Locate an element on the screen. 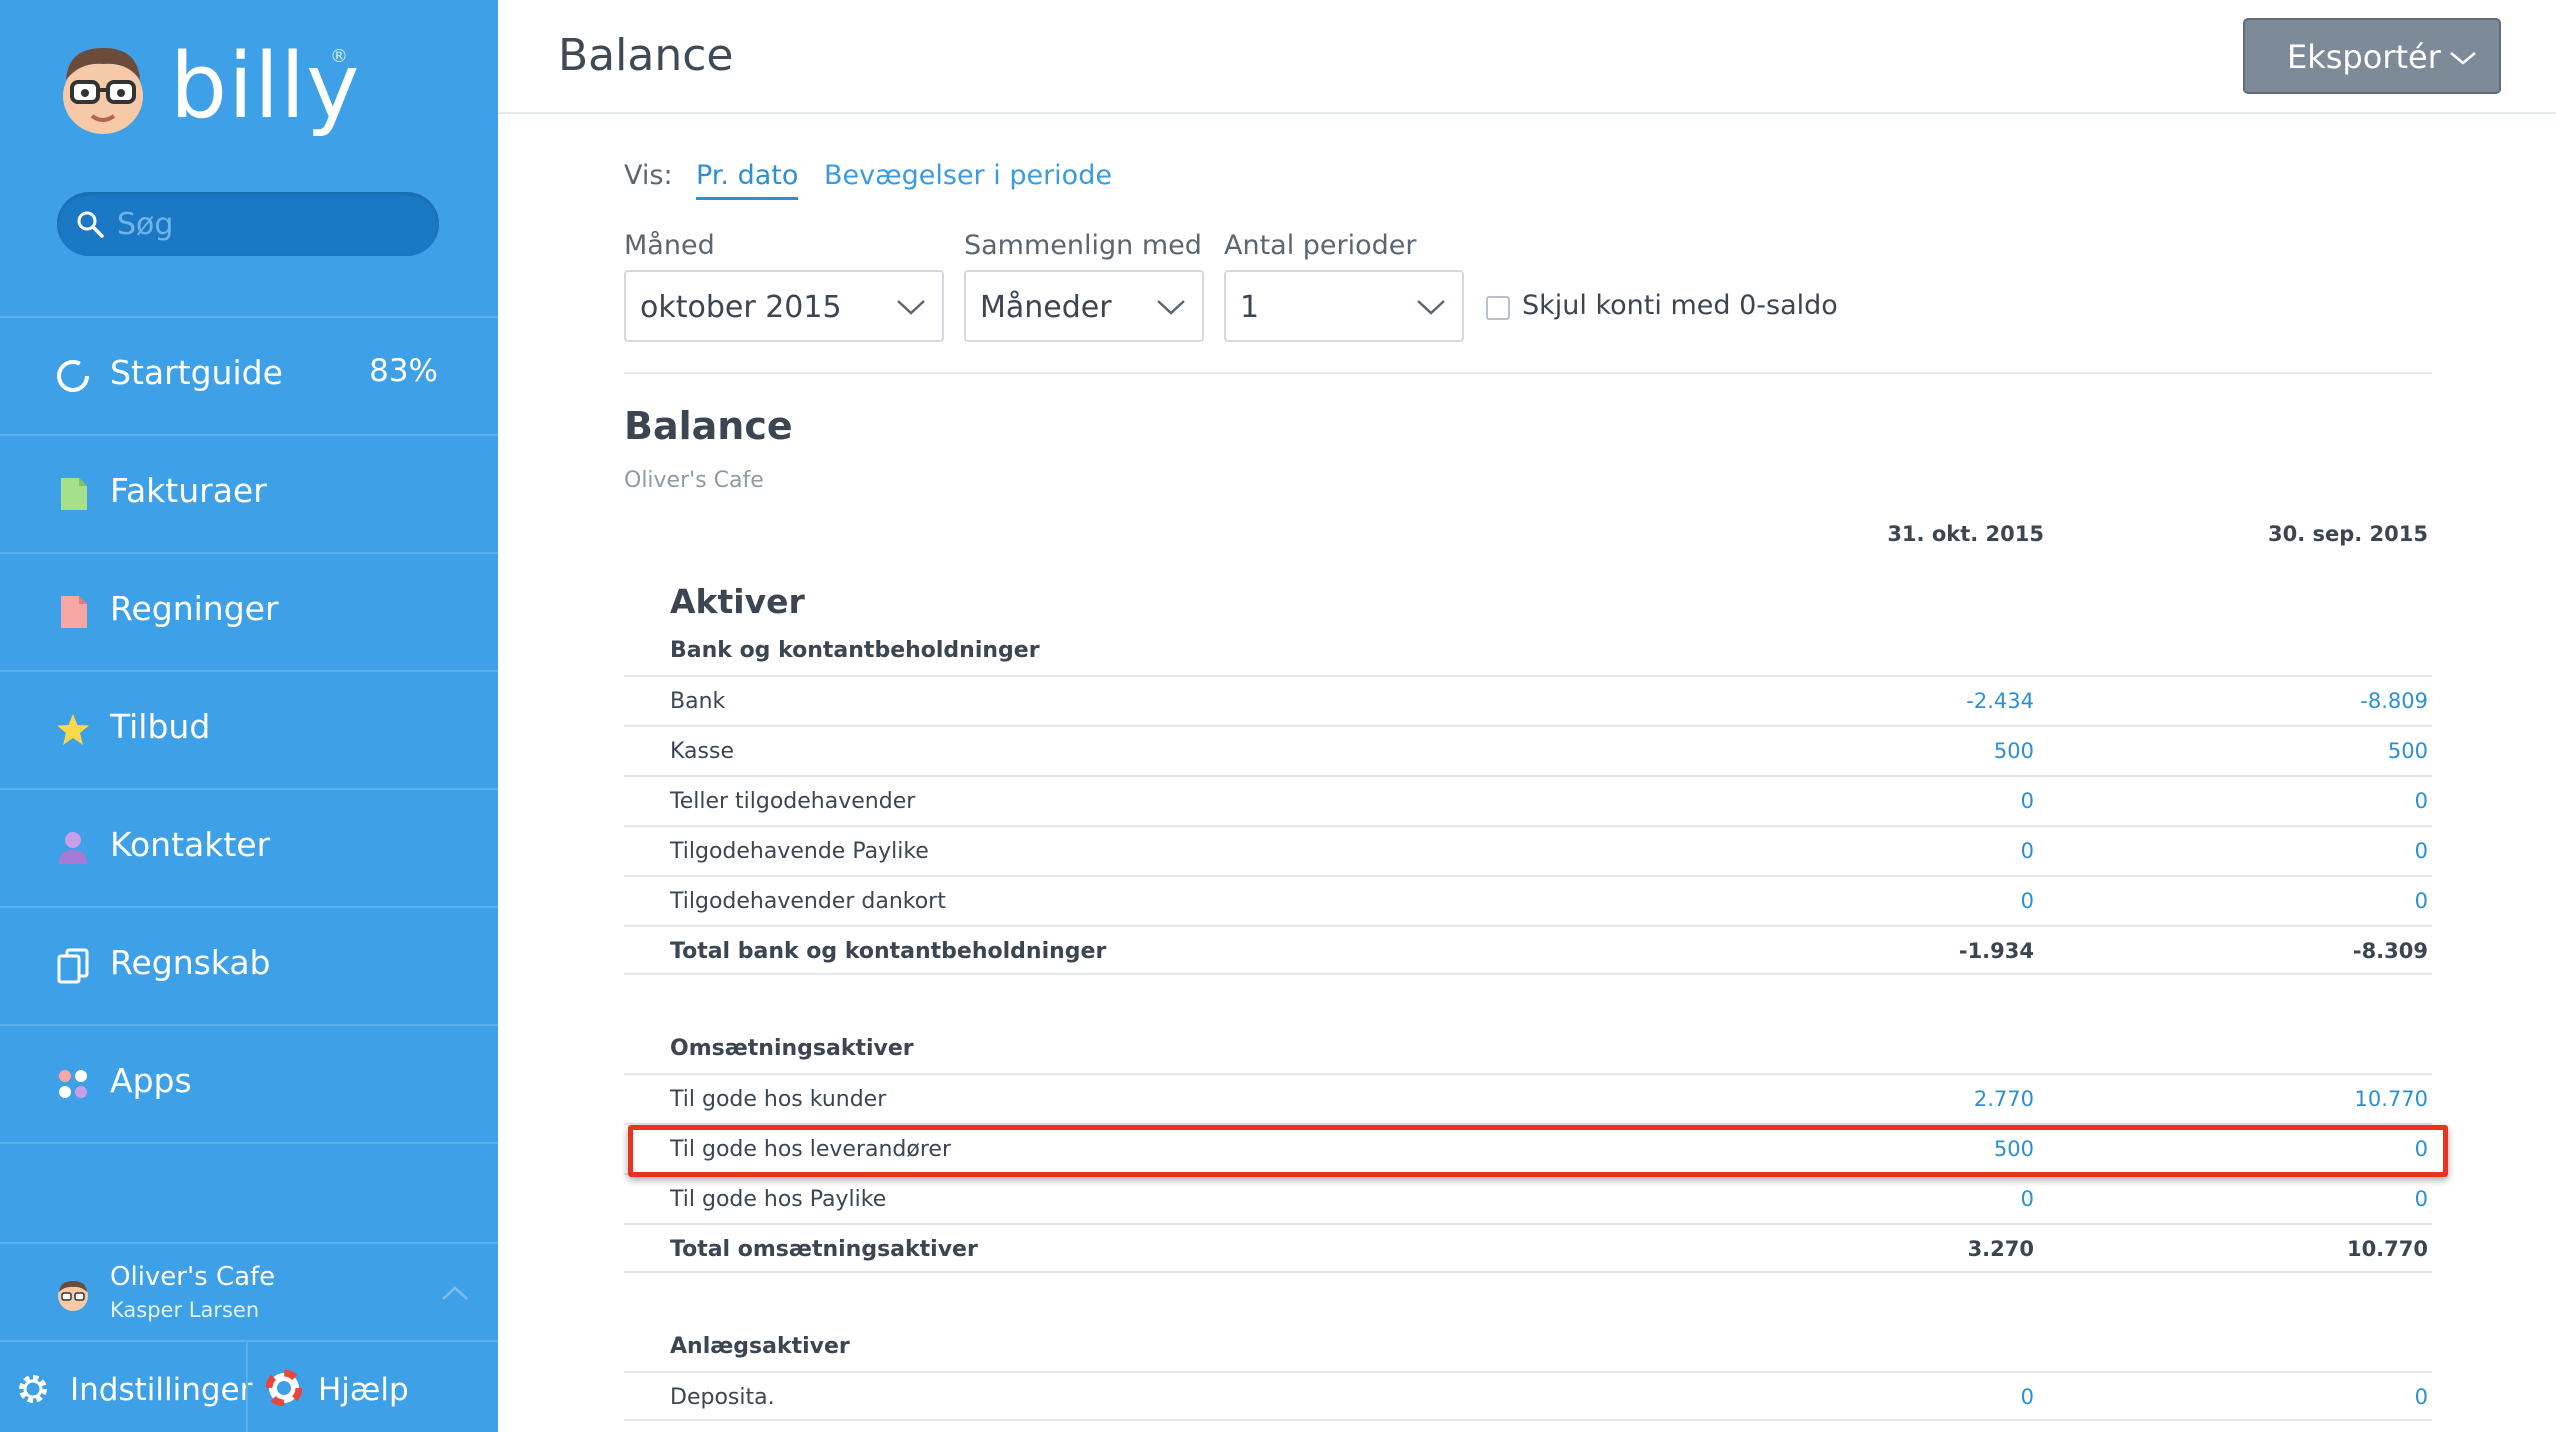  month-value: oktober 2015 is located at coordinates (741, 307).